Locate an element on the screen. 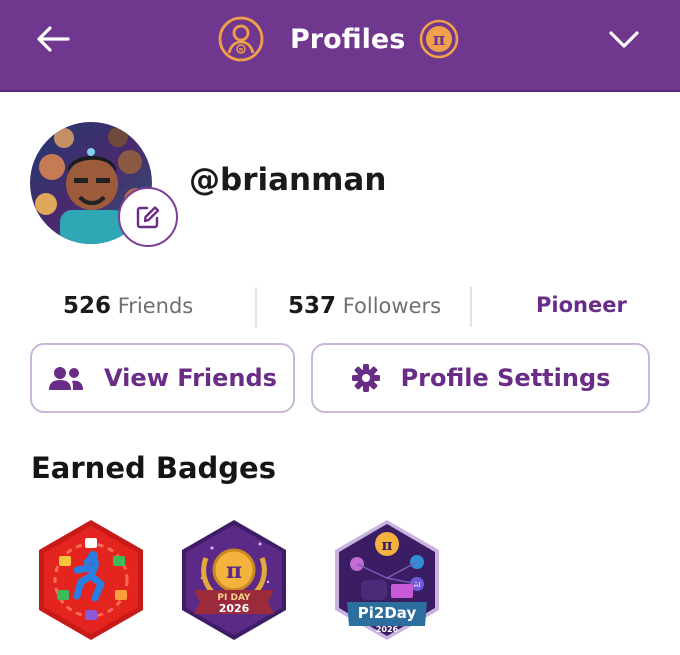  pi-coin-icon: π is located at coordinates (439, 39).